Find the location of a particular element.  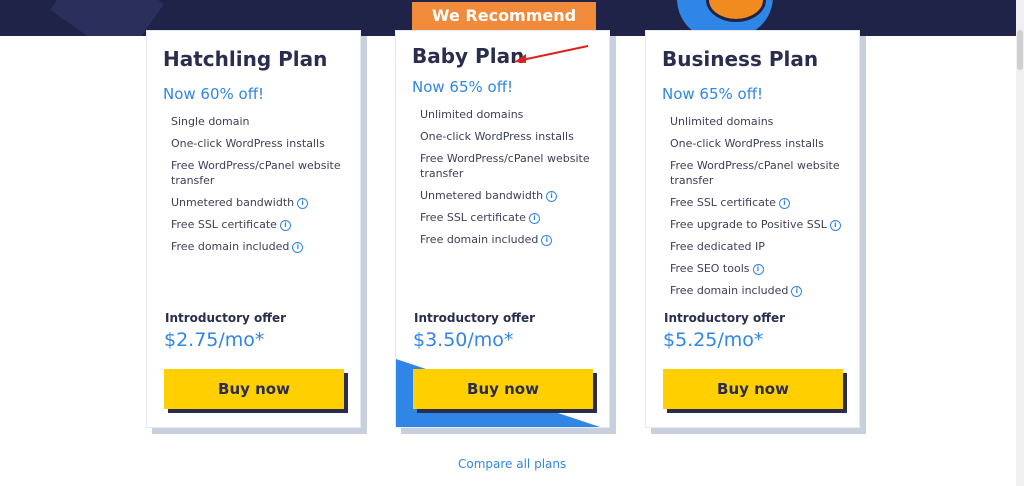

page-scrollbar is located at coordinates (1020, 243).